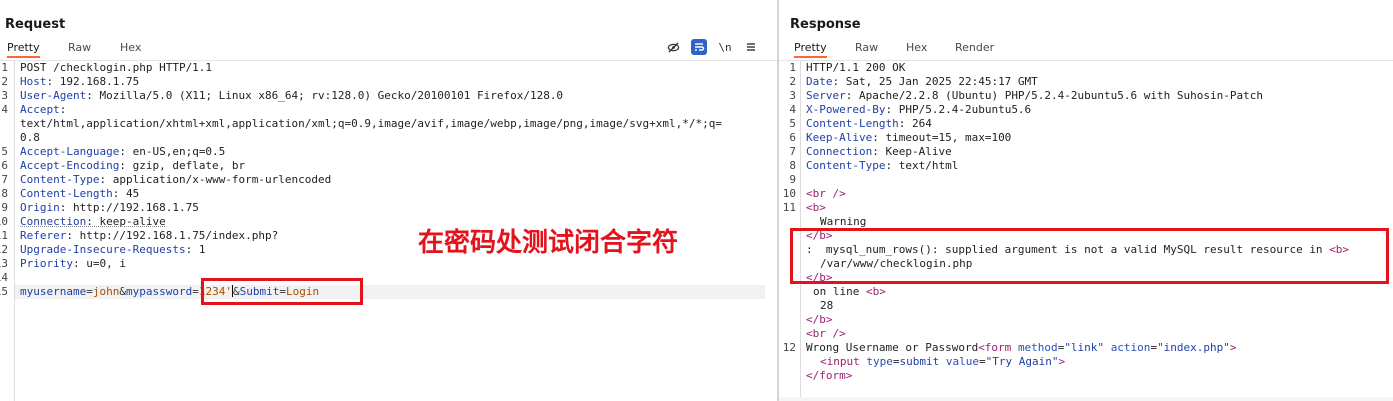 The image size is (1393, 401). I want to click on error-line-number: 28, so click(827, 305).